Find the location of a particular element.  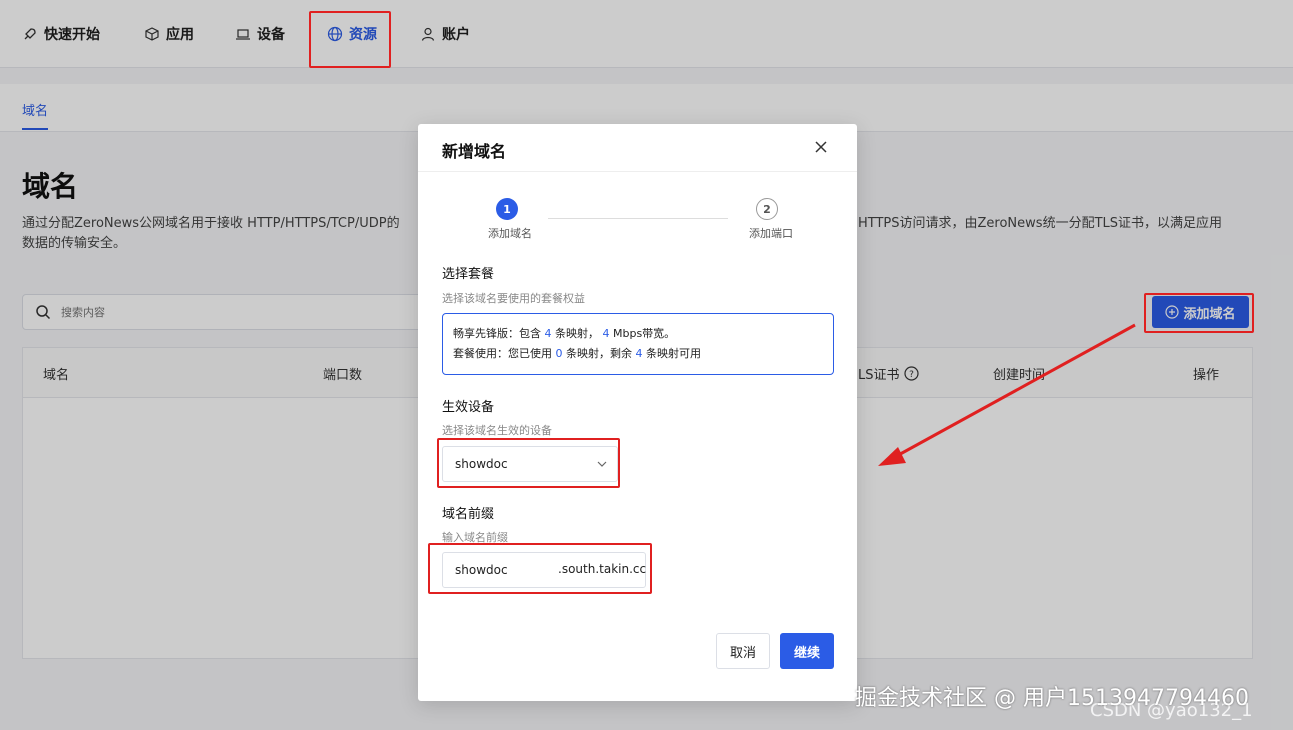

arrow-annotation is located at coordinates (1007, 394).